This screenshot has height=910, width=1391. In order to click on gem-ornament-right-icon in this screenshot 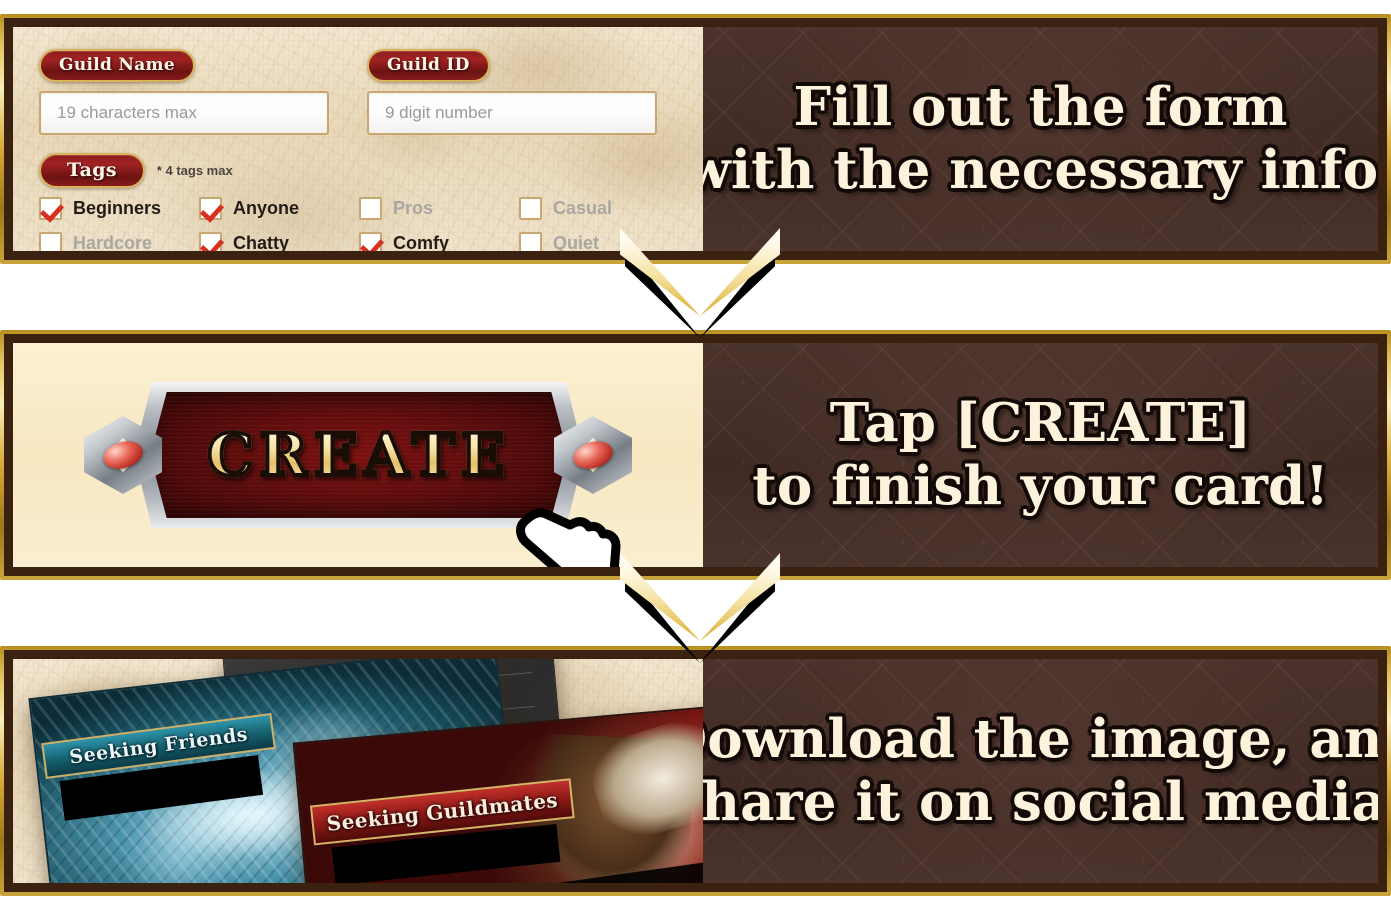, I will do `click(593, 455)`.